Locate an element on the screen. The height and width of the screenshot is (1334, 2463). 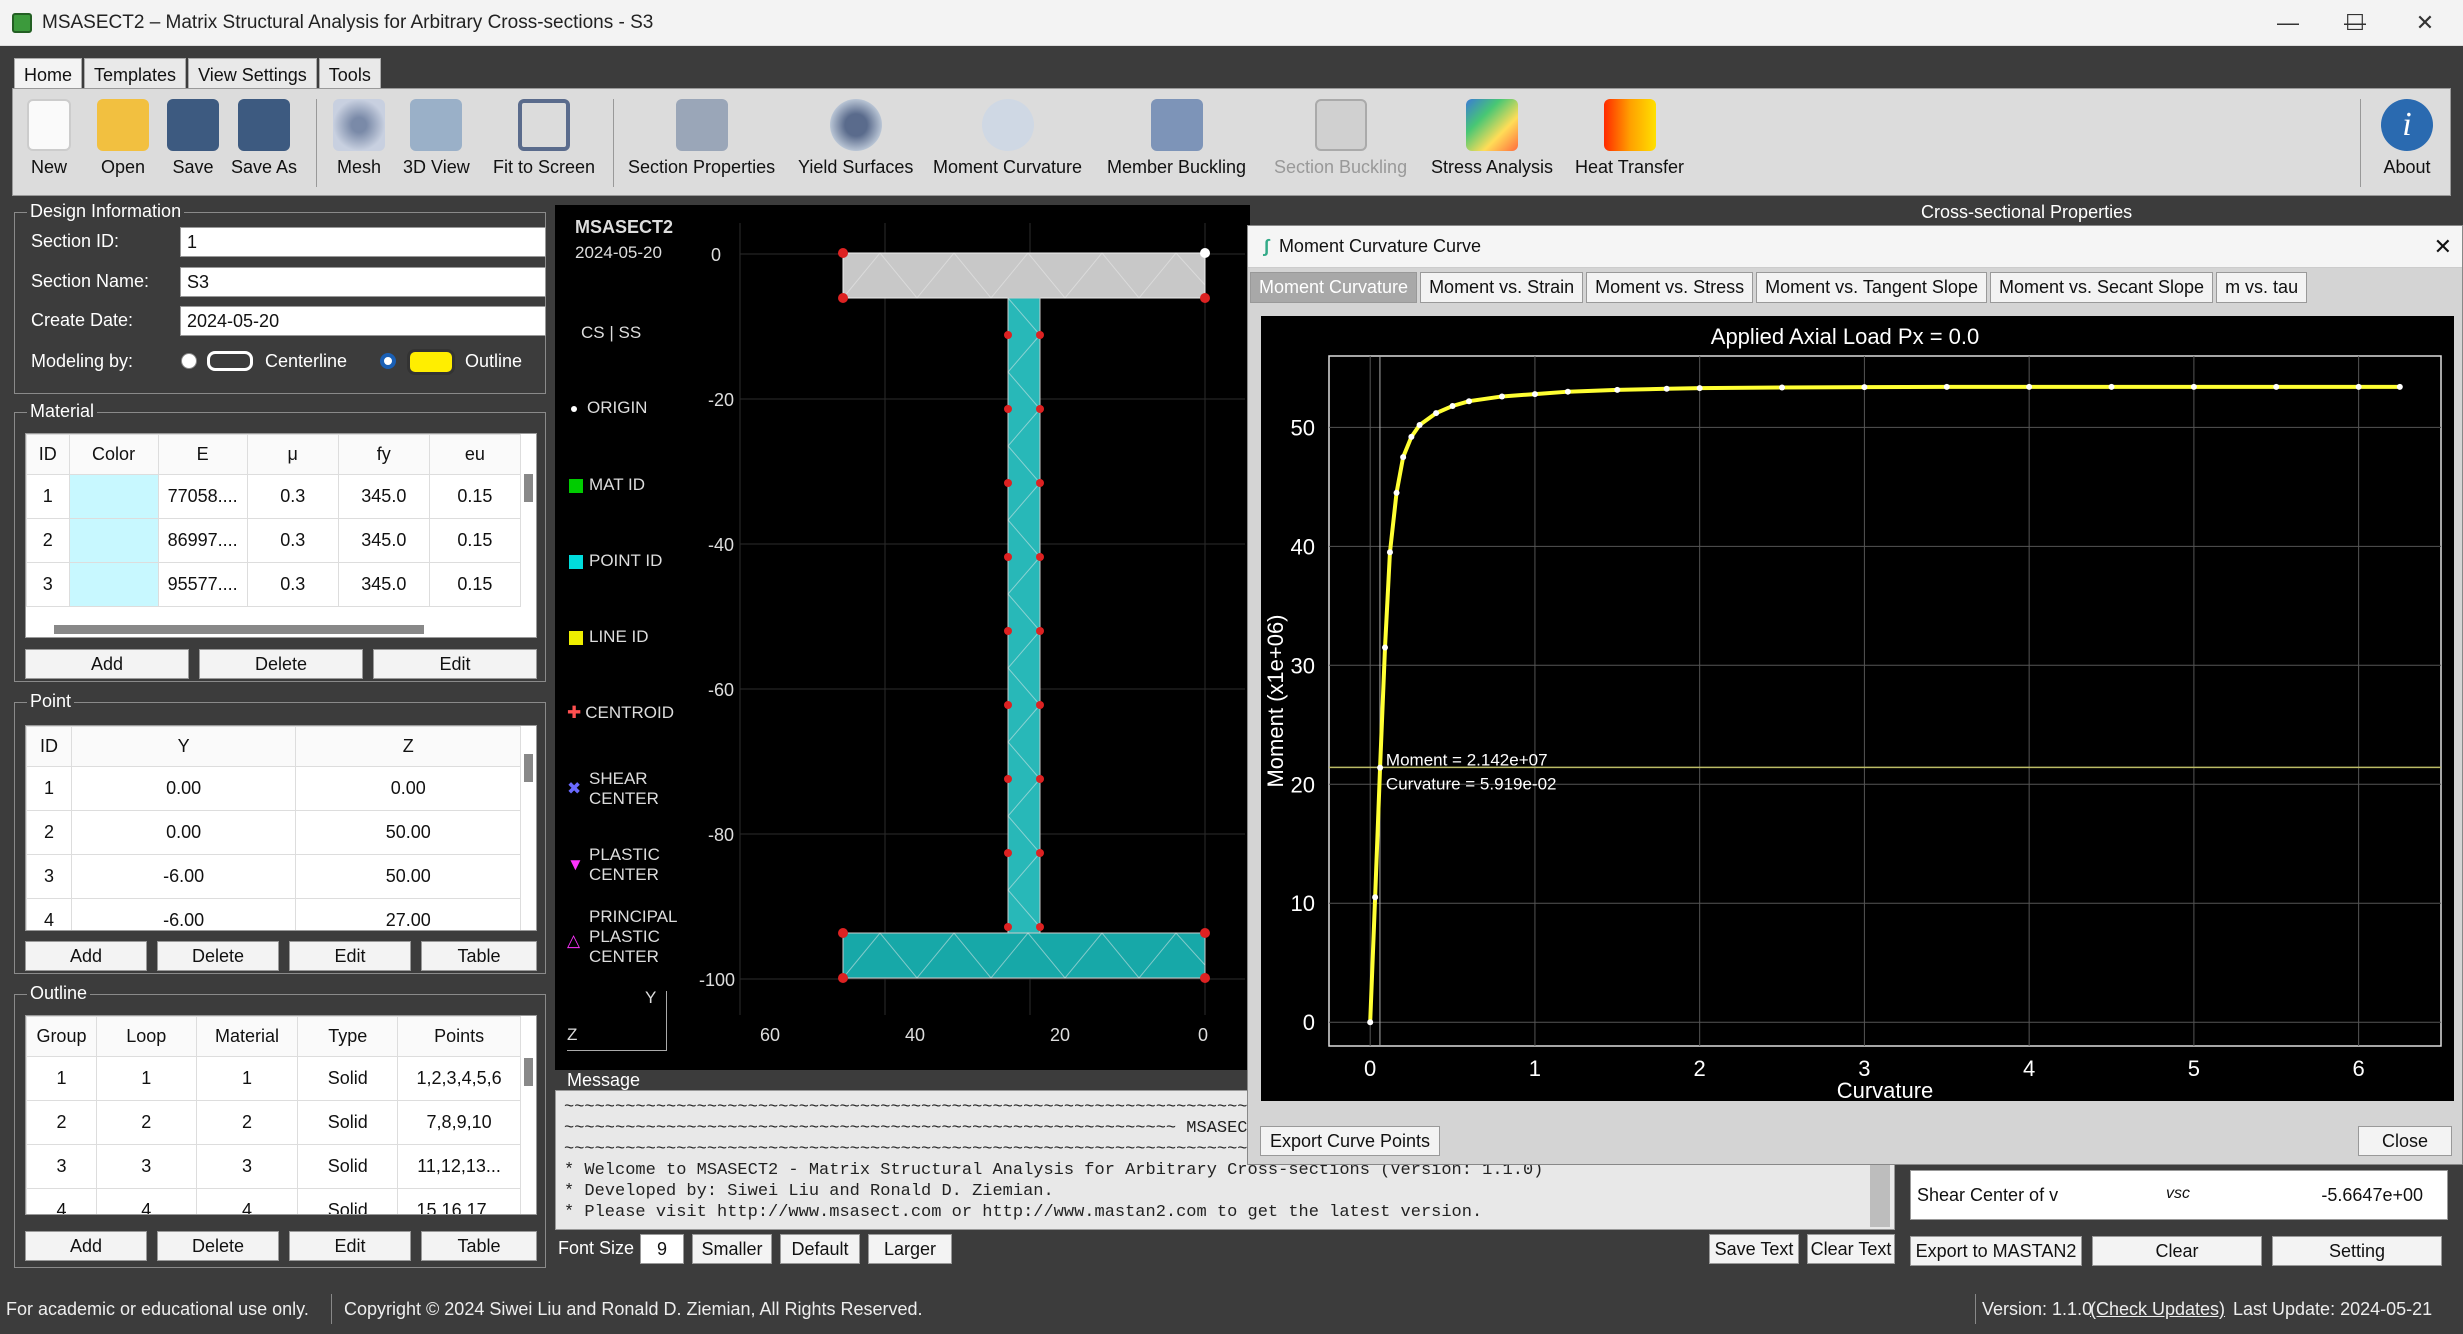
moment-curvature-button: Moment Curvature is located at coordinates (1007, 138).